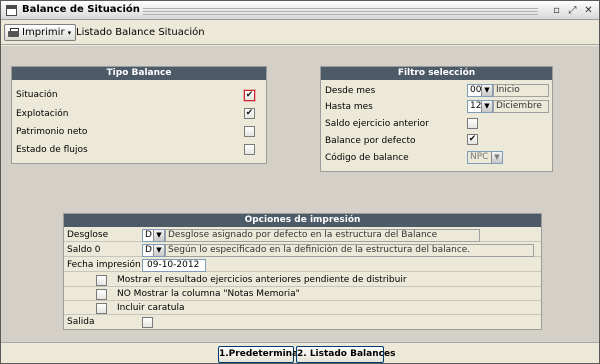 This screenshot has height=364, width=600. What do you see at coordinates (345, 354) in the screenshot?
I see `listado-balances-button: 2. Listado Balances` at bounding box center [345, 354].